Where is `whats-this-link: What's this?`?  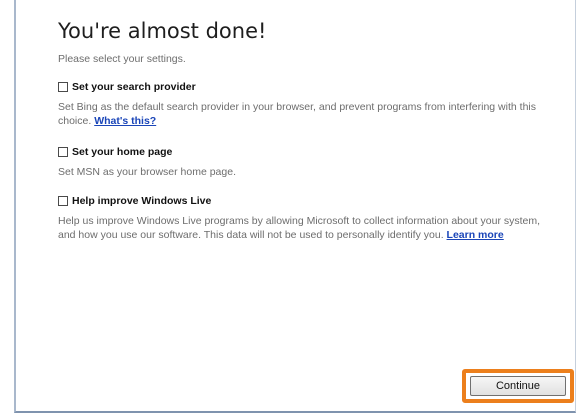
whats-this-link: What's this? is located at coordinates (125, 121).